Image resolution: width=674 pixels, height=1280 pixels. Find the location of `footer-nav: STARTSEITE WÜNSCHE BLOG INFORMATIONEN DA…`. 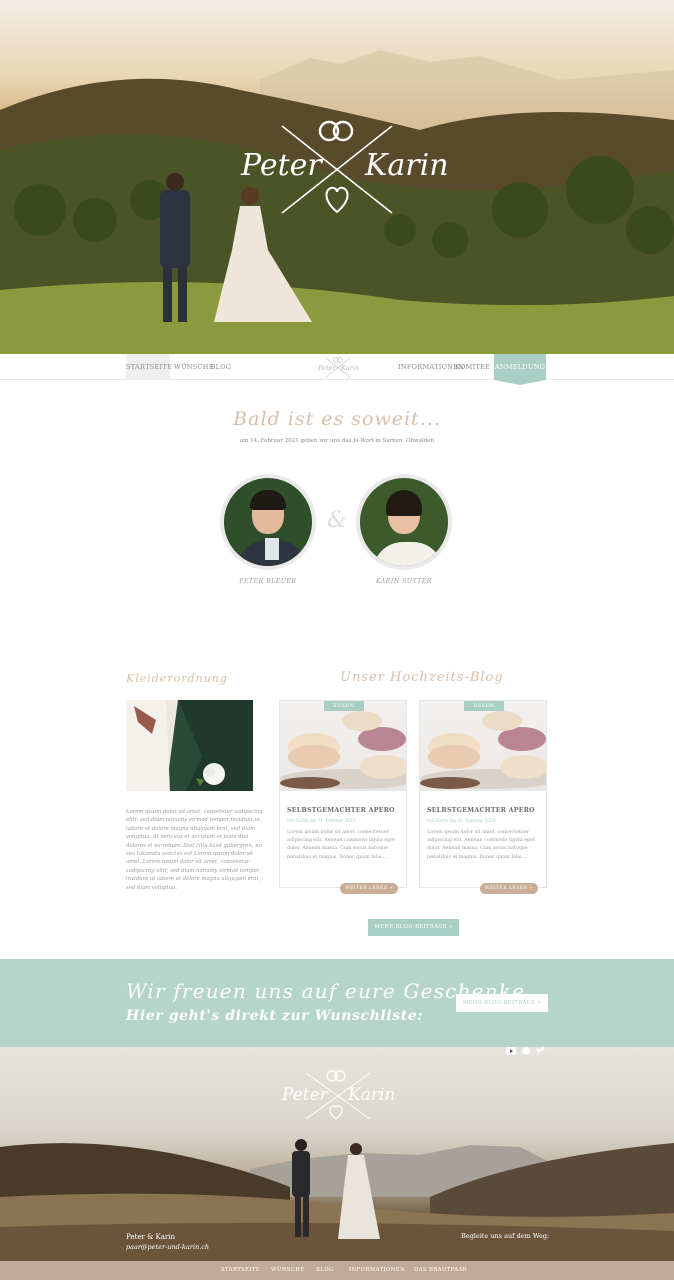

footer-nav: STARTSEITE WÜNSCHE BLOG INFORMATIONEN DA… is located at coordinates (337, 1270).